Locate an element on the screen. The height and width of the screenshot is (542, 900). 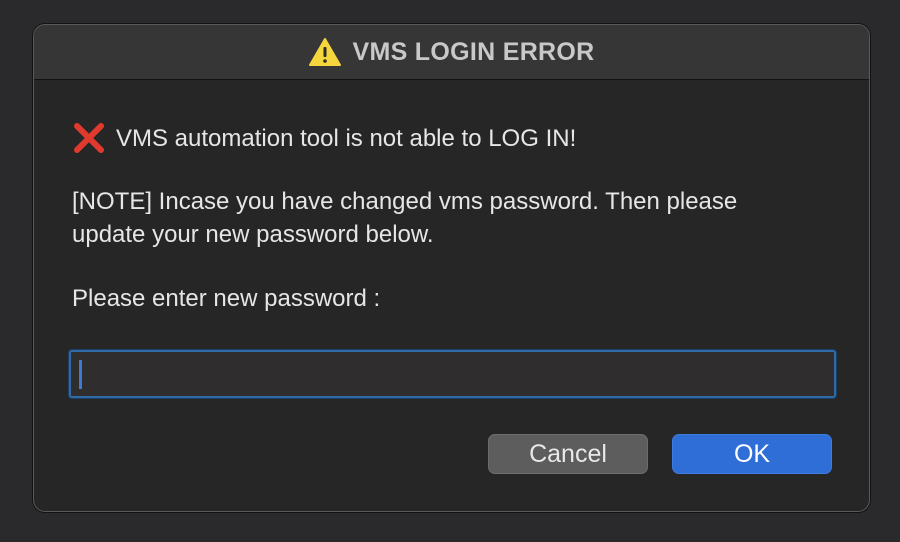
dialog-titlebar: VMS LOGIN ERROR is located at coordinates (451, 52).